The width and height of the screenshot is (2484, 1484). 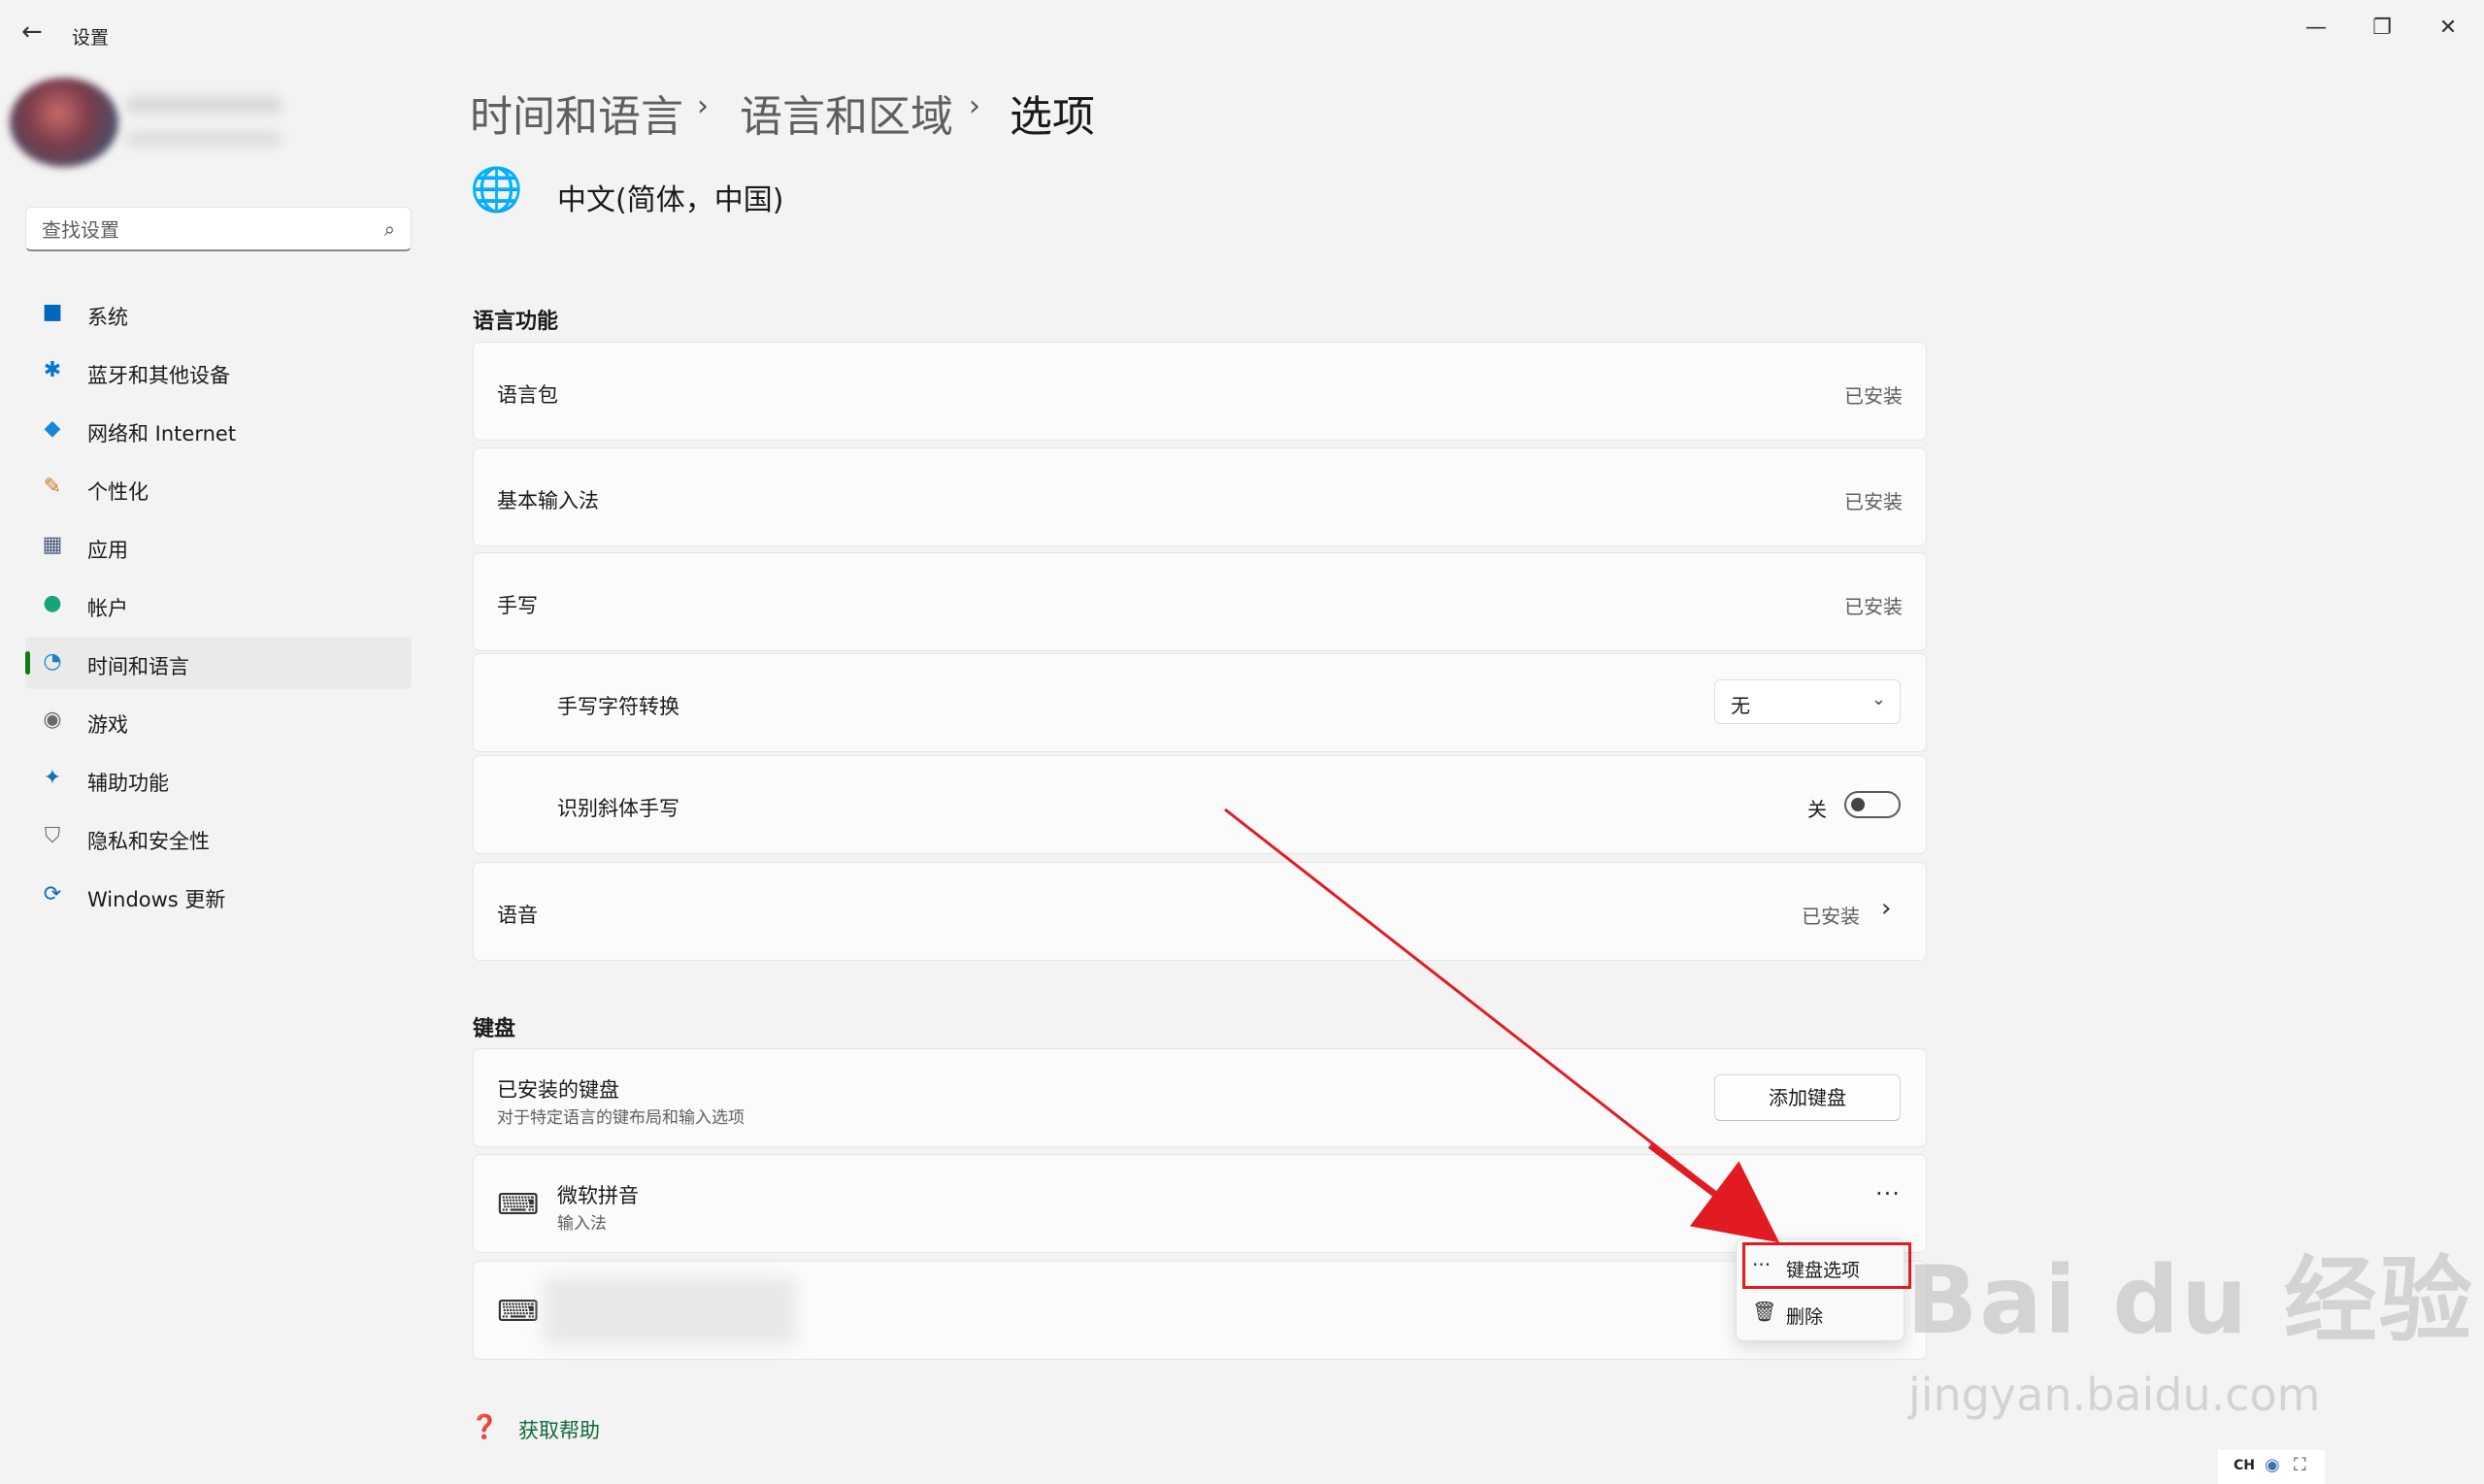 I want to click on system-tray: CH ◉ ⛶, so click(x=2271, y=1467).